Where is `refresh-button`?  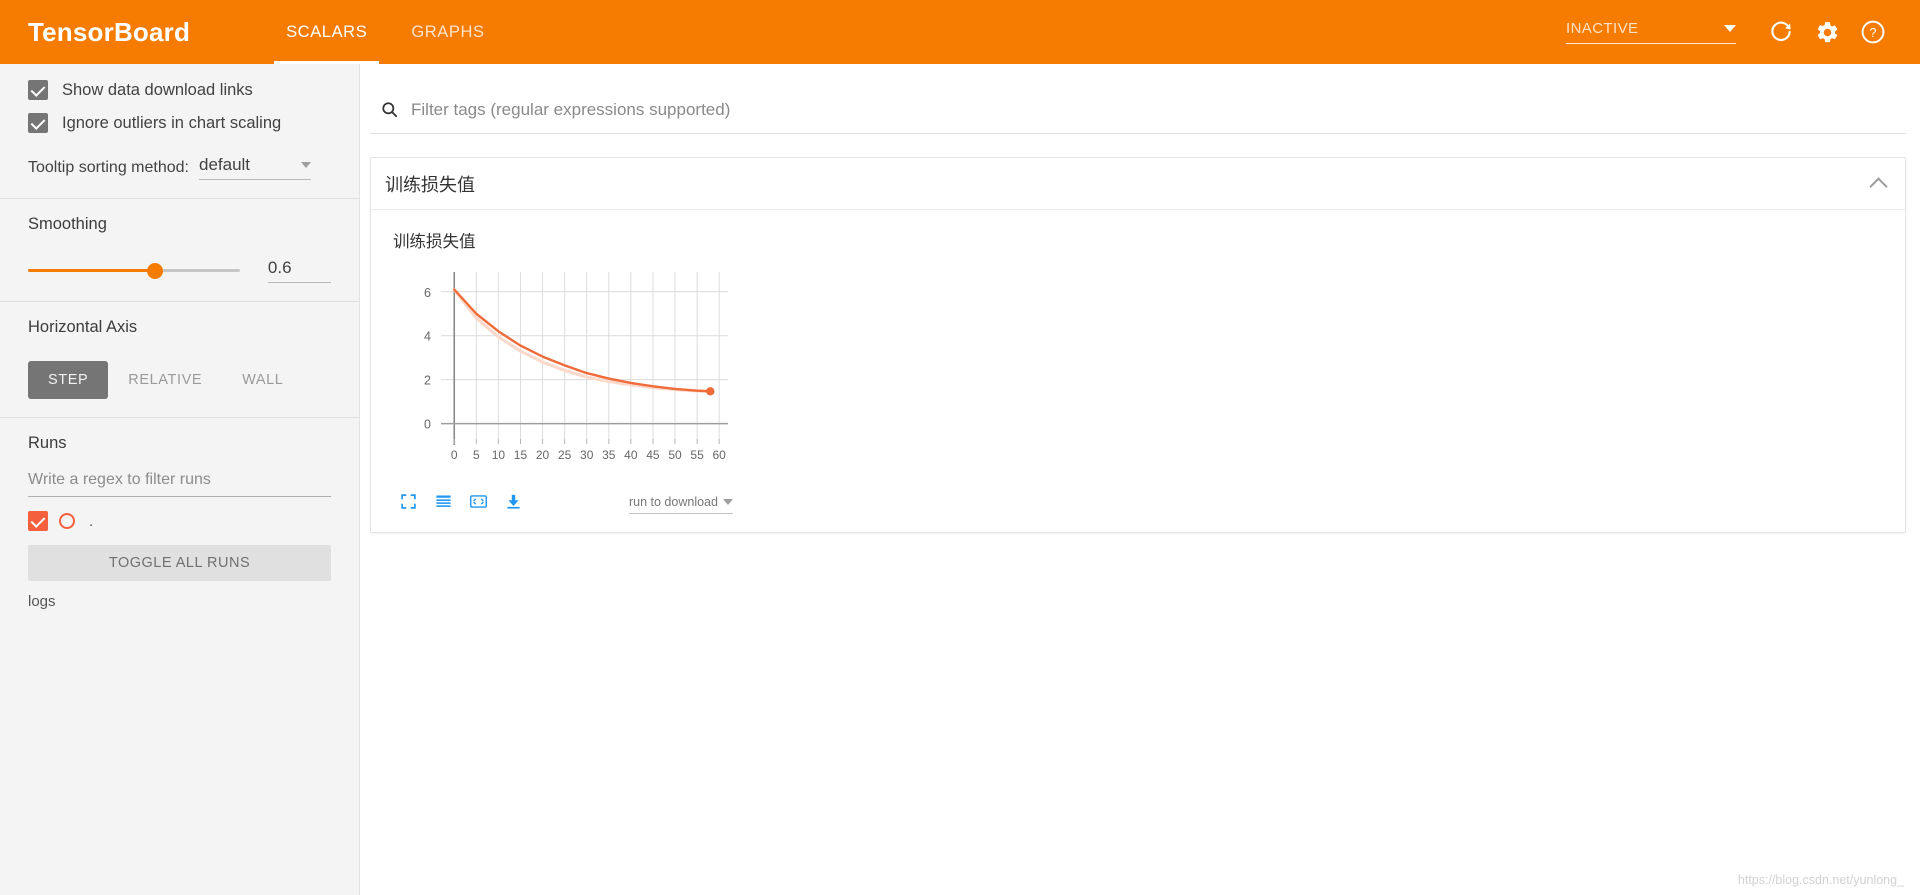 refresh-button is located at coordinates (1781, 32).